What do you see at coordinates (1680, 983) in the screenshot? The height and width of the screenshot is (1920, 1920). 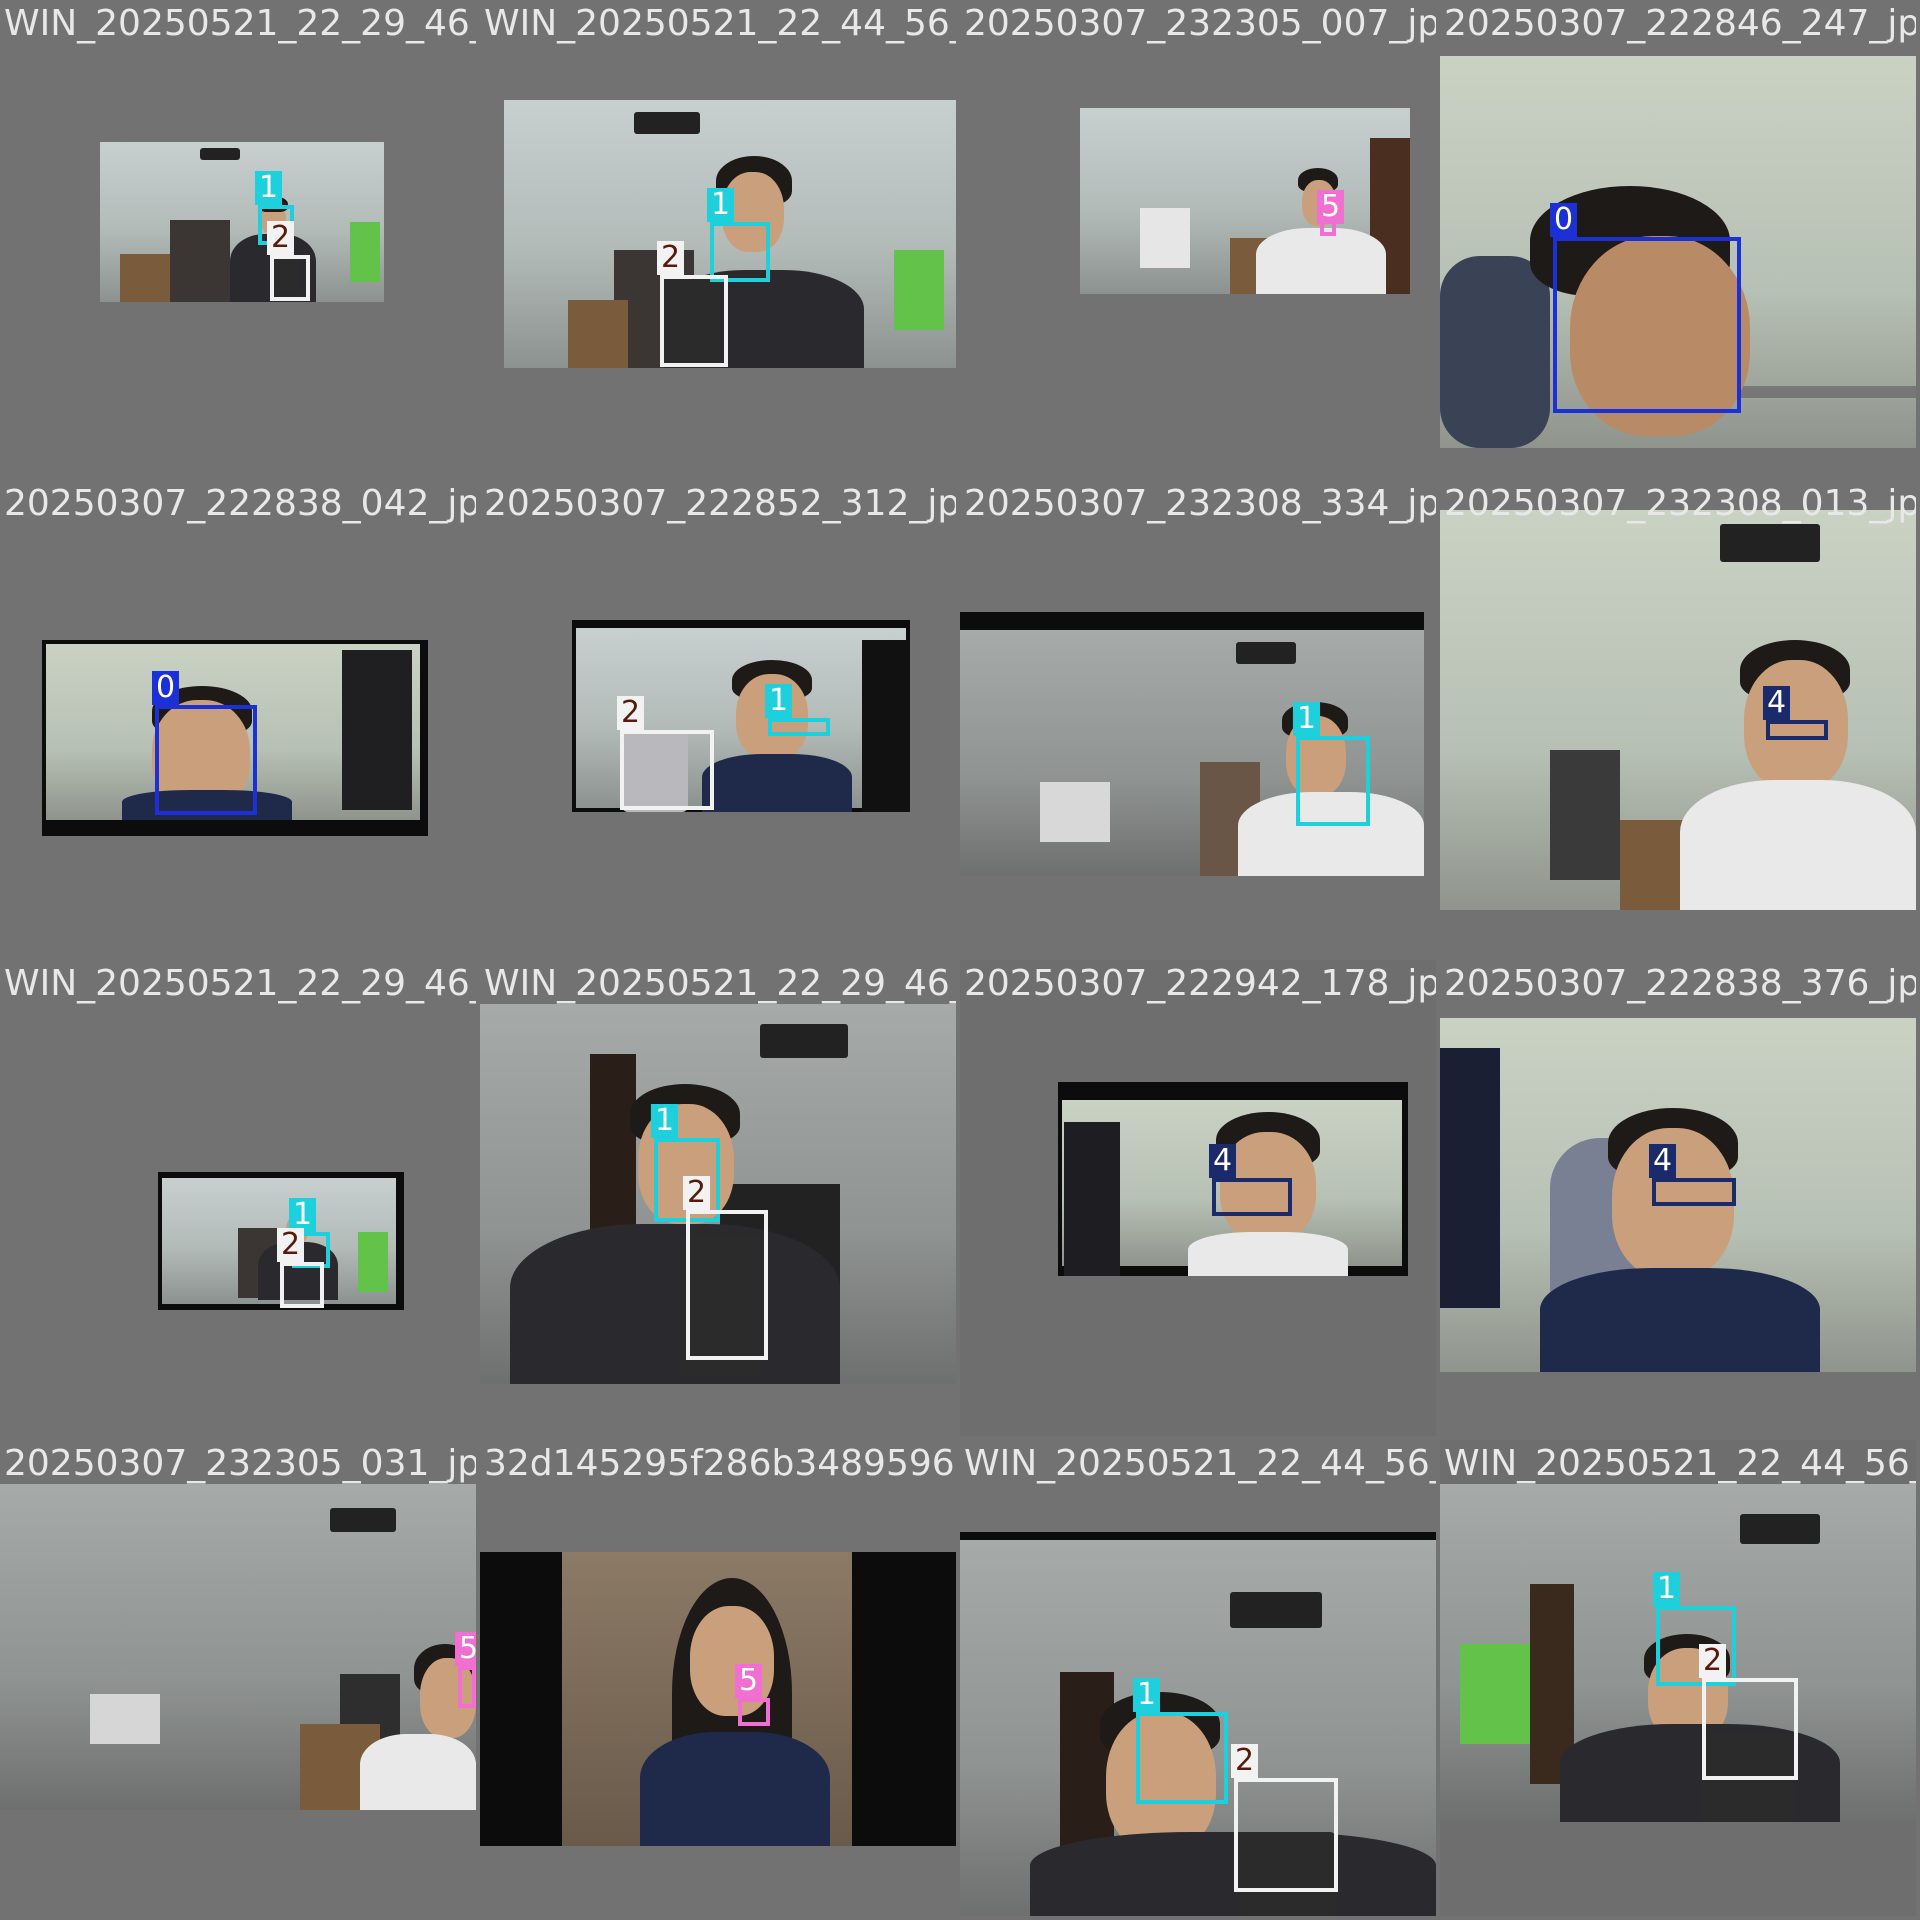 I see `image-filename-label: 20250307_222838_376_jpg.rf.e3b04a28dea` at bounding box center [1680, 983].